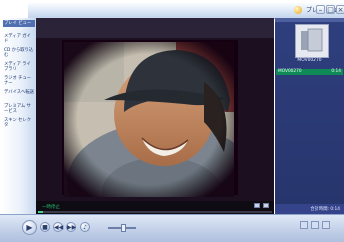 This screenshot has height=242, width=344. I want to click on transport-controls: ▶ ■ ◀◀ ▶▶ ♪, so click(172, 228).